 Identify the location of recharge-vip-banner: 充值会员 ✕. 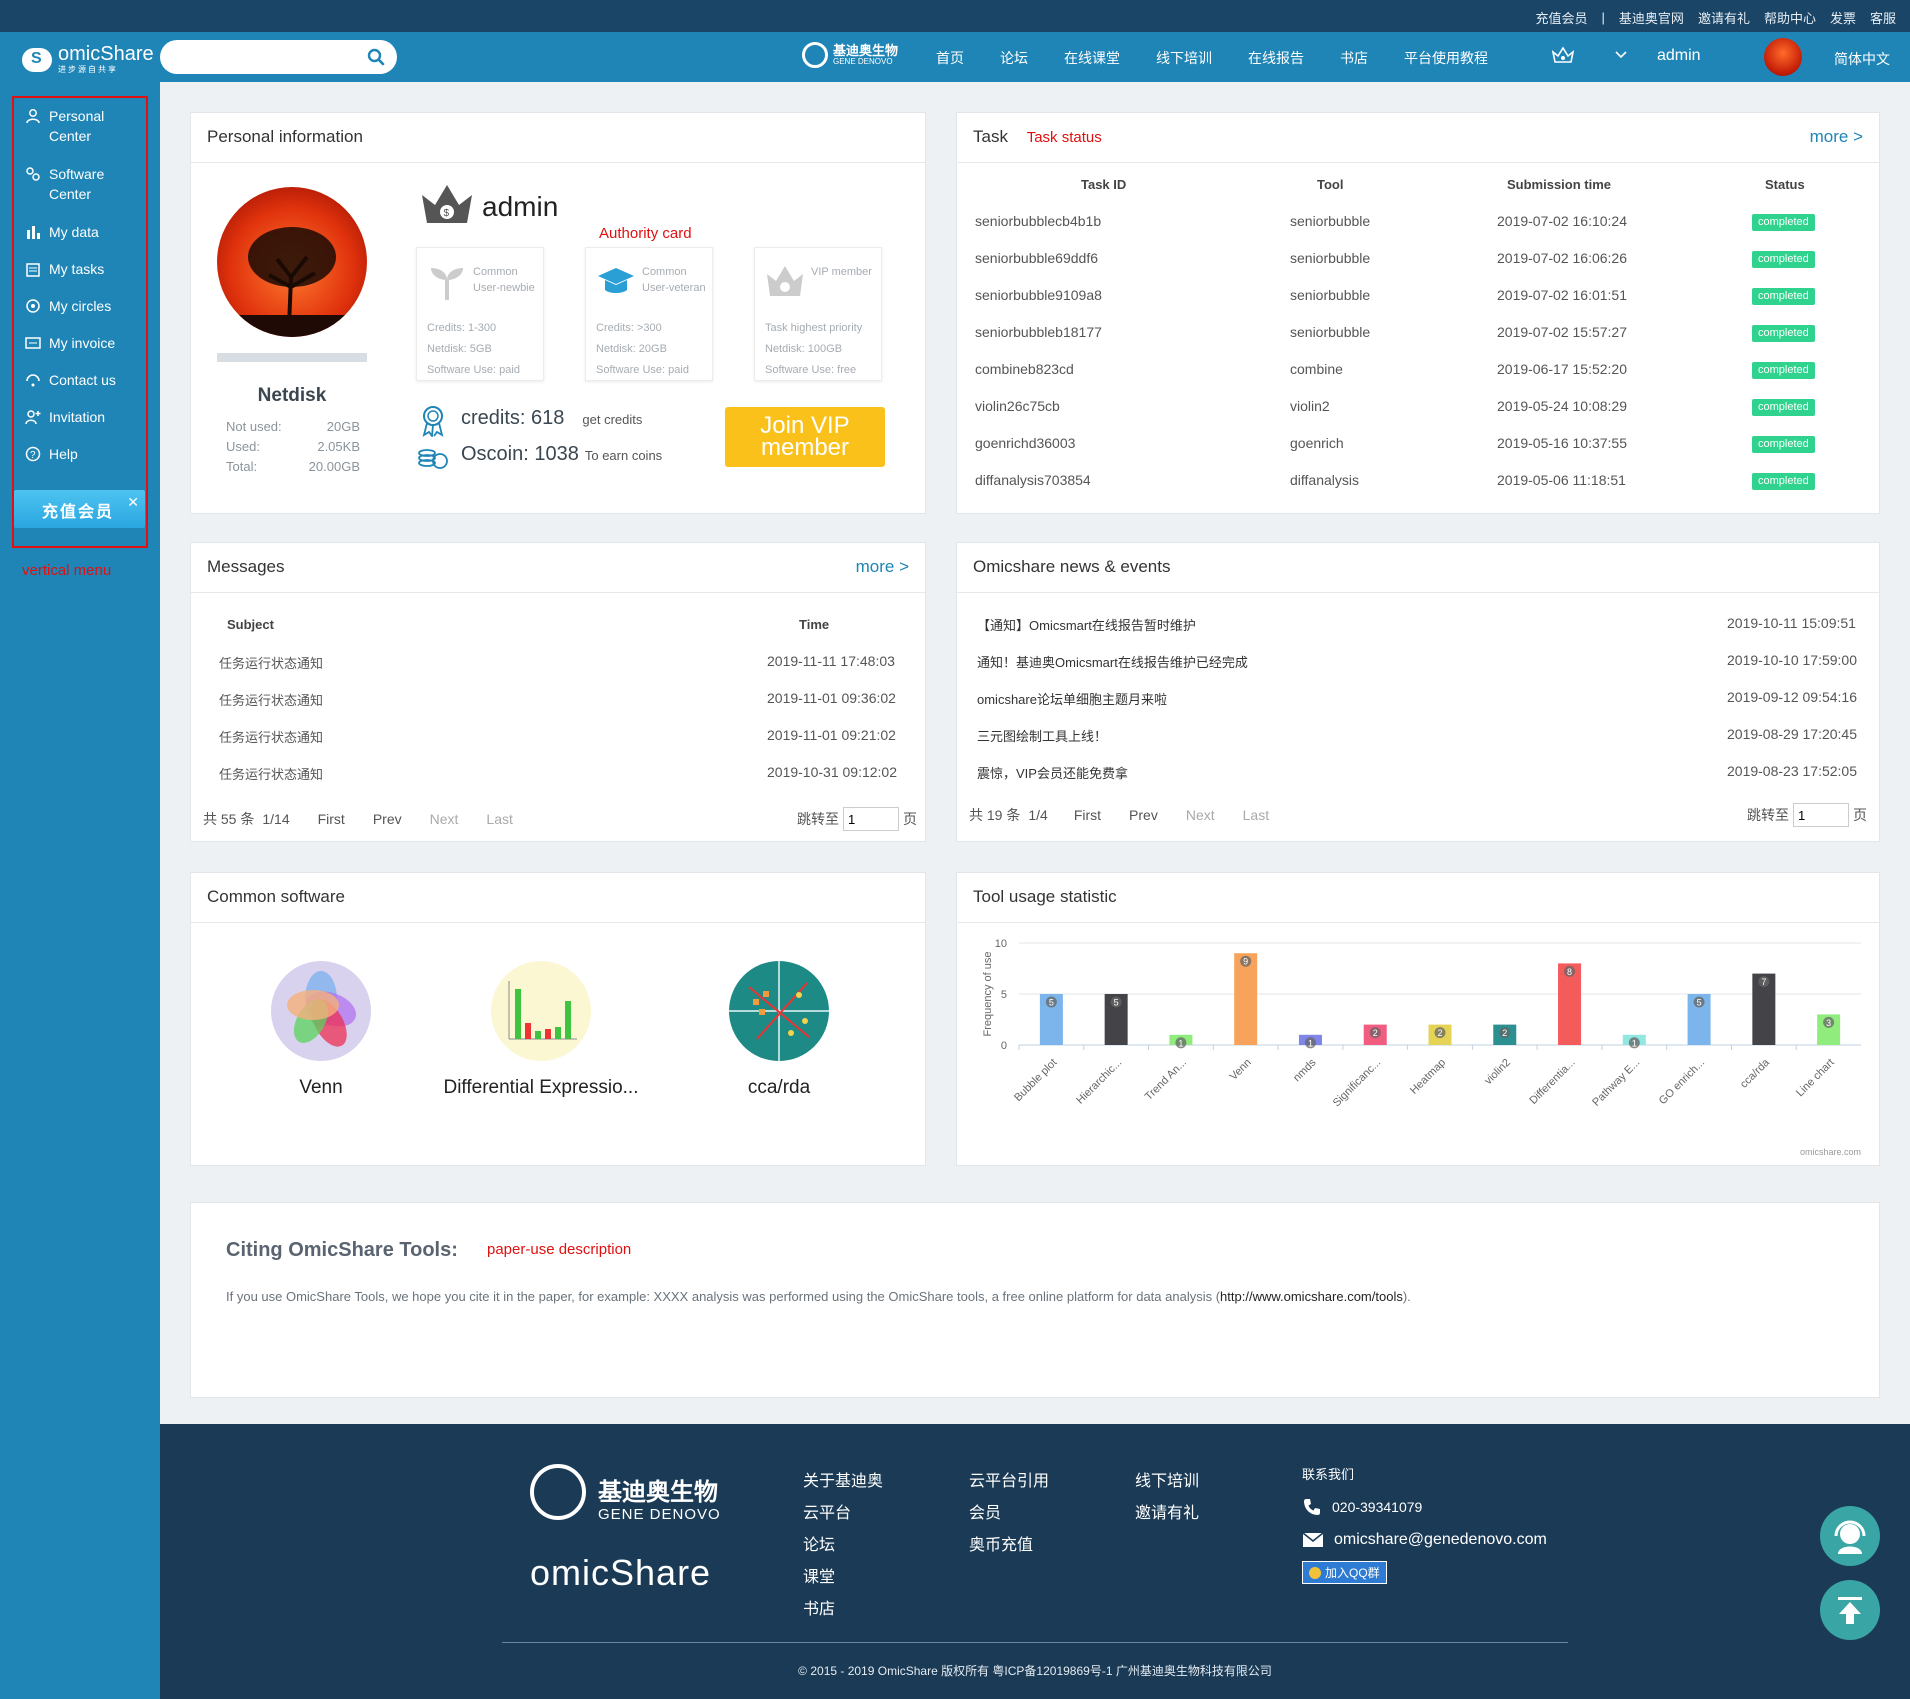
(79, 509).